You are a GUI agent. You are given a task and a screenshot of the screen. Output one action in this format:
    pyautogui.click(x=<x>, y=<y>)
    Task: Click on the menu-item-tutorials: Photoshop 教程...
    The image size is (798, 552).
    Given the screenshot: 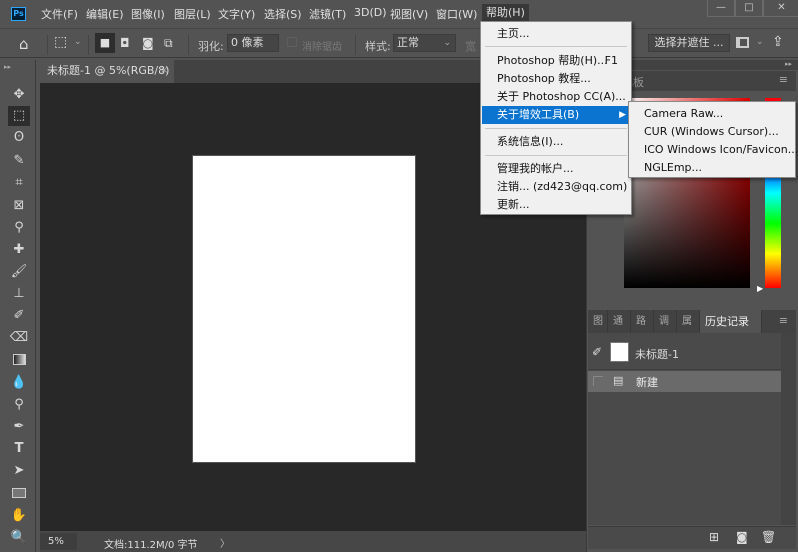 What is the action you would take?
    pyautogui.click(x=556, y=79)
    